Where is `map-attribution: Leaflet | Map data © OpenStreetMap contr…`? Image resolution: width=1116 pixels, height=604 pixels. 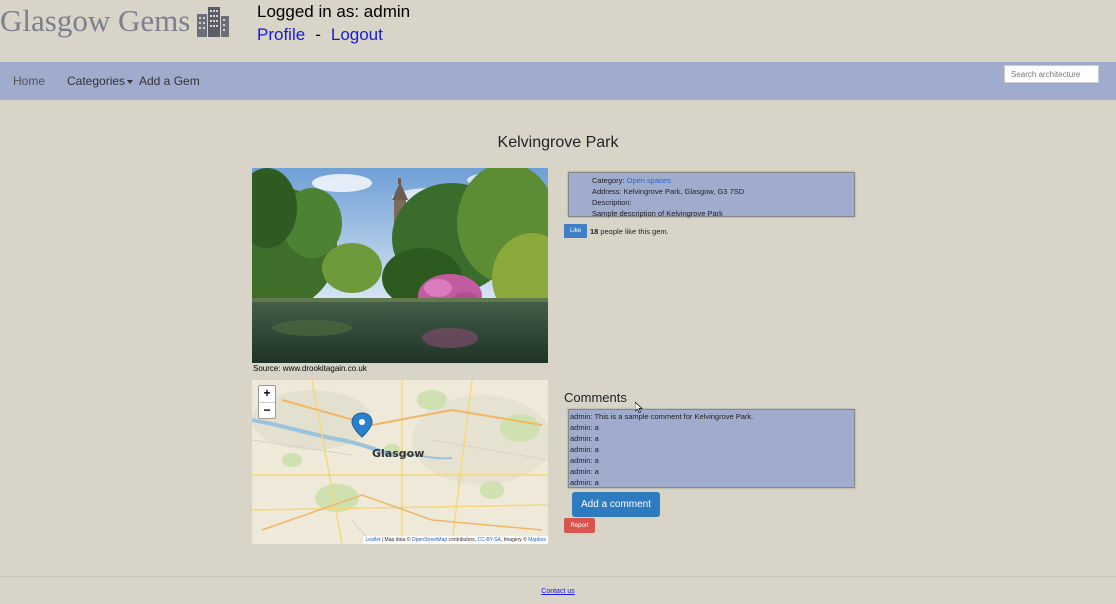
map-attribution: Leaflet | Map data © OpenStreetMap contr… is located at coordinates (455, 540).